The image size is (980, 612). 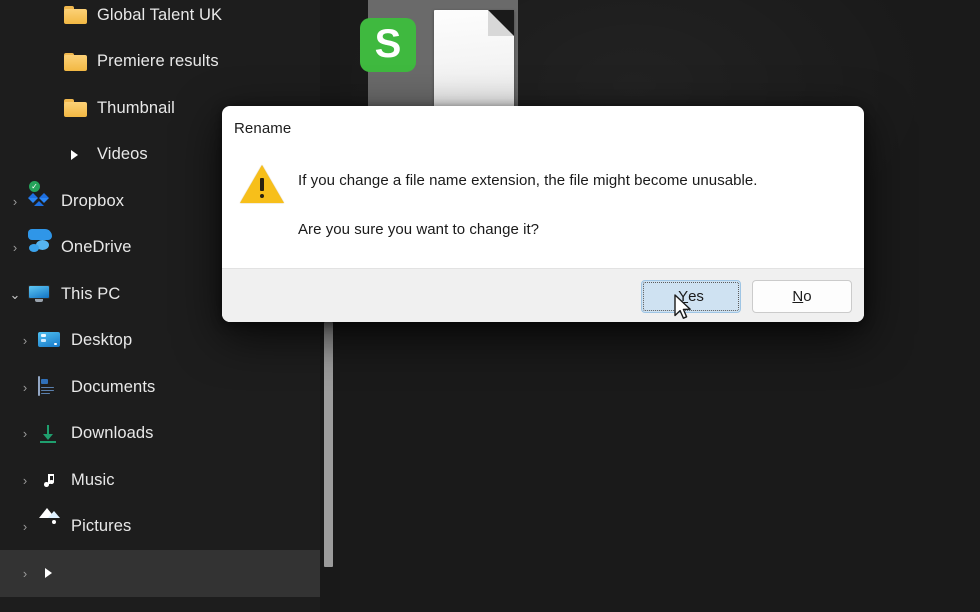 I want to click on yes-button: Yes, so click(x=691, y=296).